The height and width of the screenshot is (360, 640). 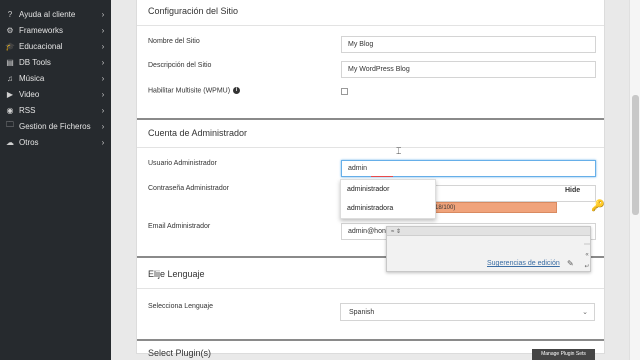 I want to click on autocomplete-dropdown: administrador administradora, so click(x=388, y=199).